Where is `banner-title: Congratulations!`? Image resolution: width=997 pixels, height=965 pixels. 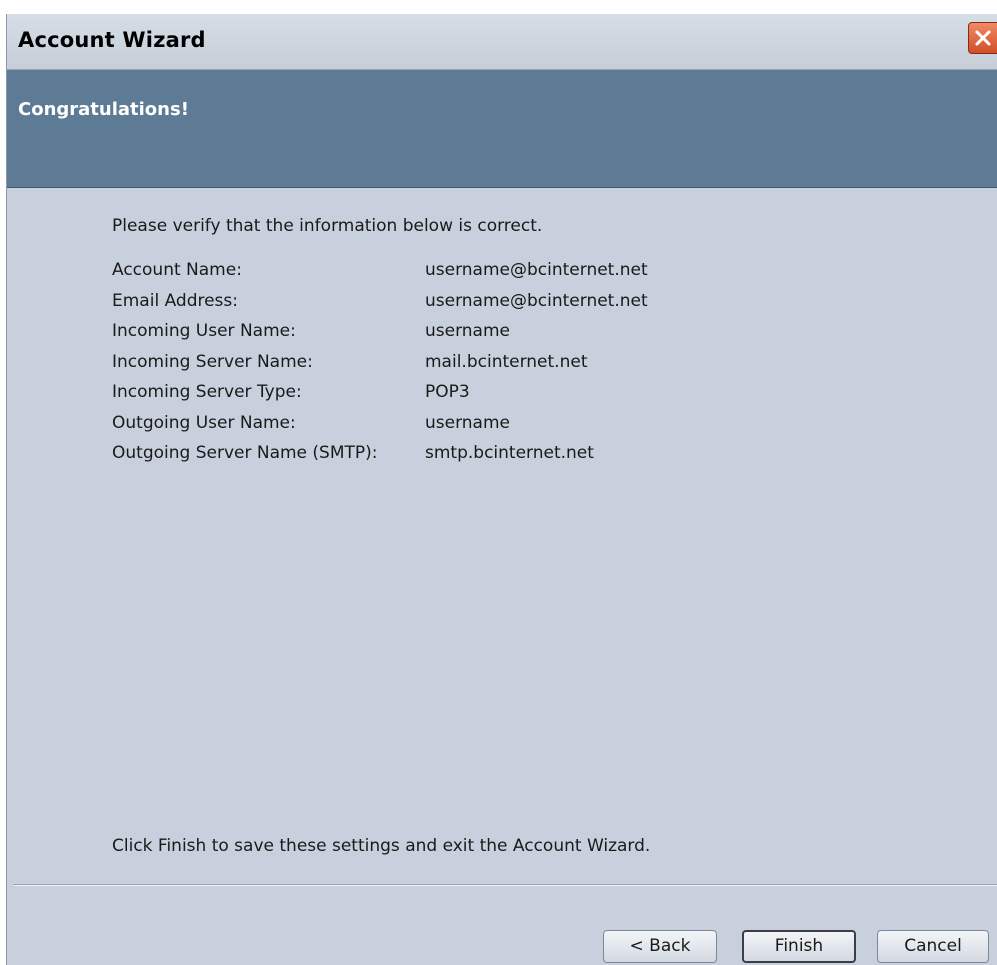 banner-title: Congratulations! is located at coordinates (103, 109).